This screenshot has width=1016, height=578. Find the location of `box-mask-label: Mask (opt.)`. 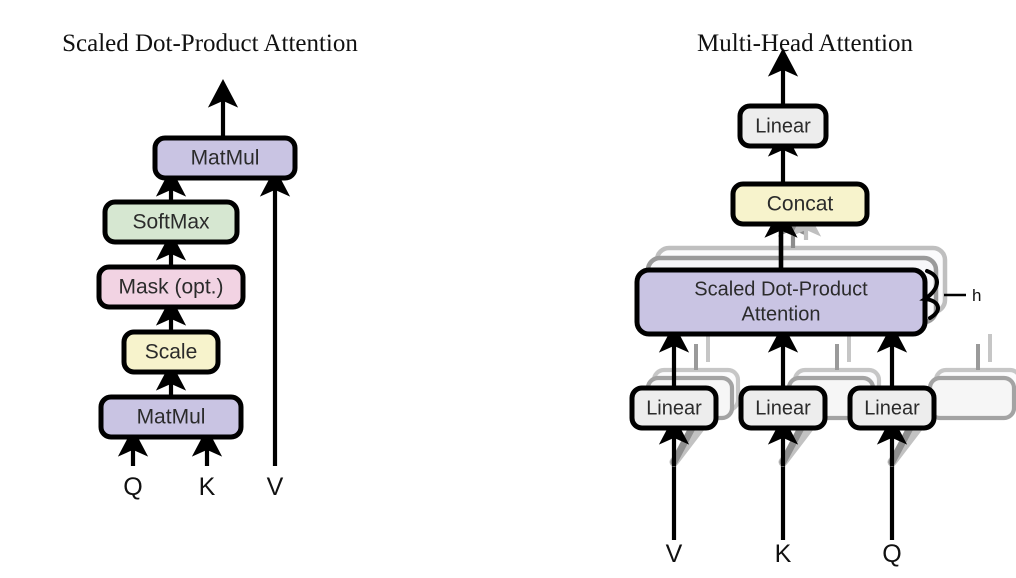

box-mask-label: Mask (opt.) is located at coordinates (170, 287).